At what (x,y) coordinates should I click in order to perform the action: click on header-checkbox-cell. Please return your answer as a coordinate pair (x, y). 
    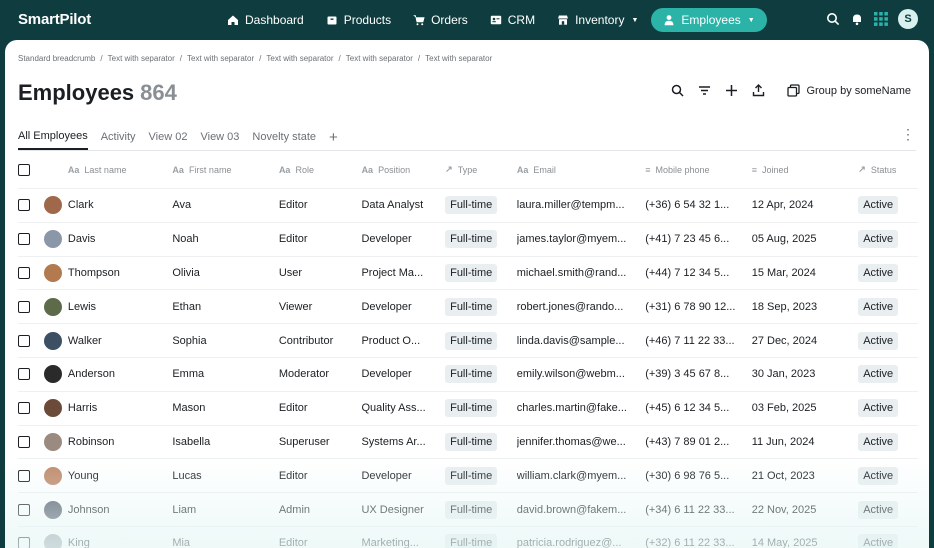
    Looking at the image, I should click on (28, 169).